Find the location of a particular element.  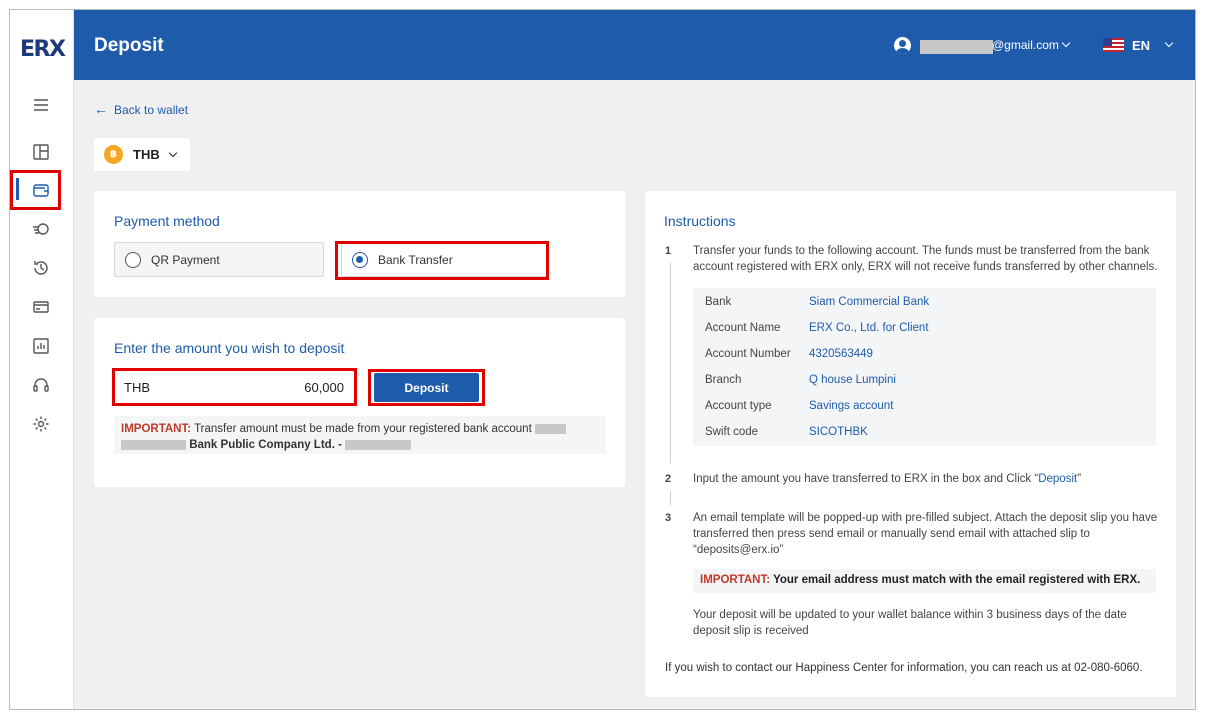

currency-selector: ฿ THB is located at coordinates (142, 154).